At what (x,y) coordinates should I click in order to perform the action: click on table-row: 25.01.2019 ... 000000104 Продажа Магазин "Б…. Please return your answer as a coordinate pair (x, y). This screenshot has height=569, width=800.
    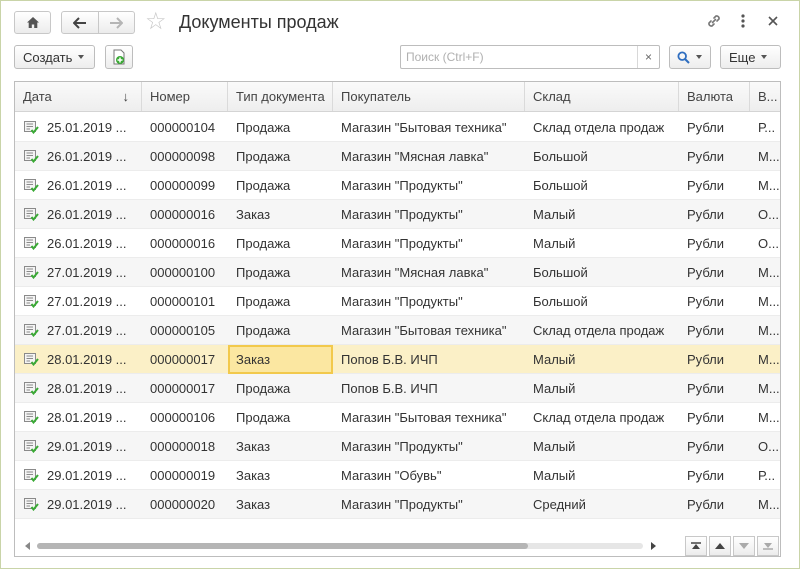
    Looking at the image, I should click on (397, 127).